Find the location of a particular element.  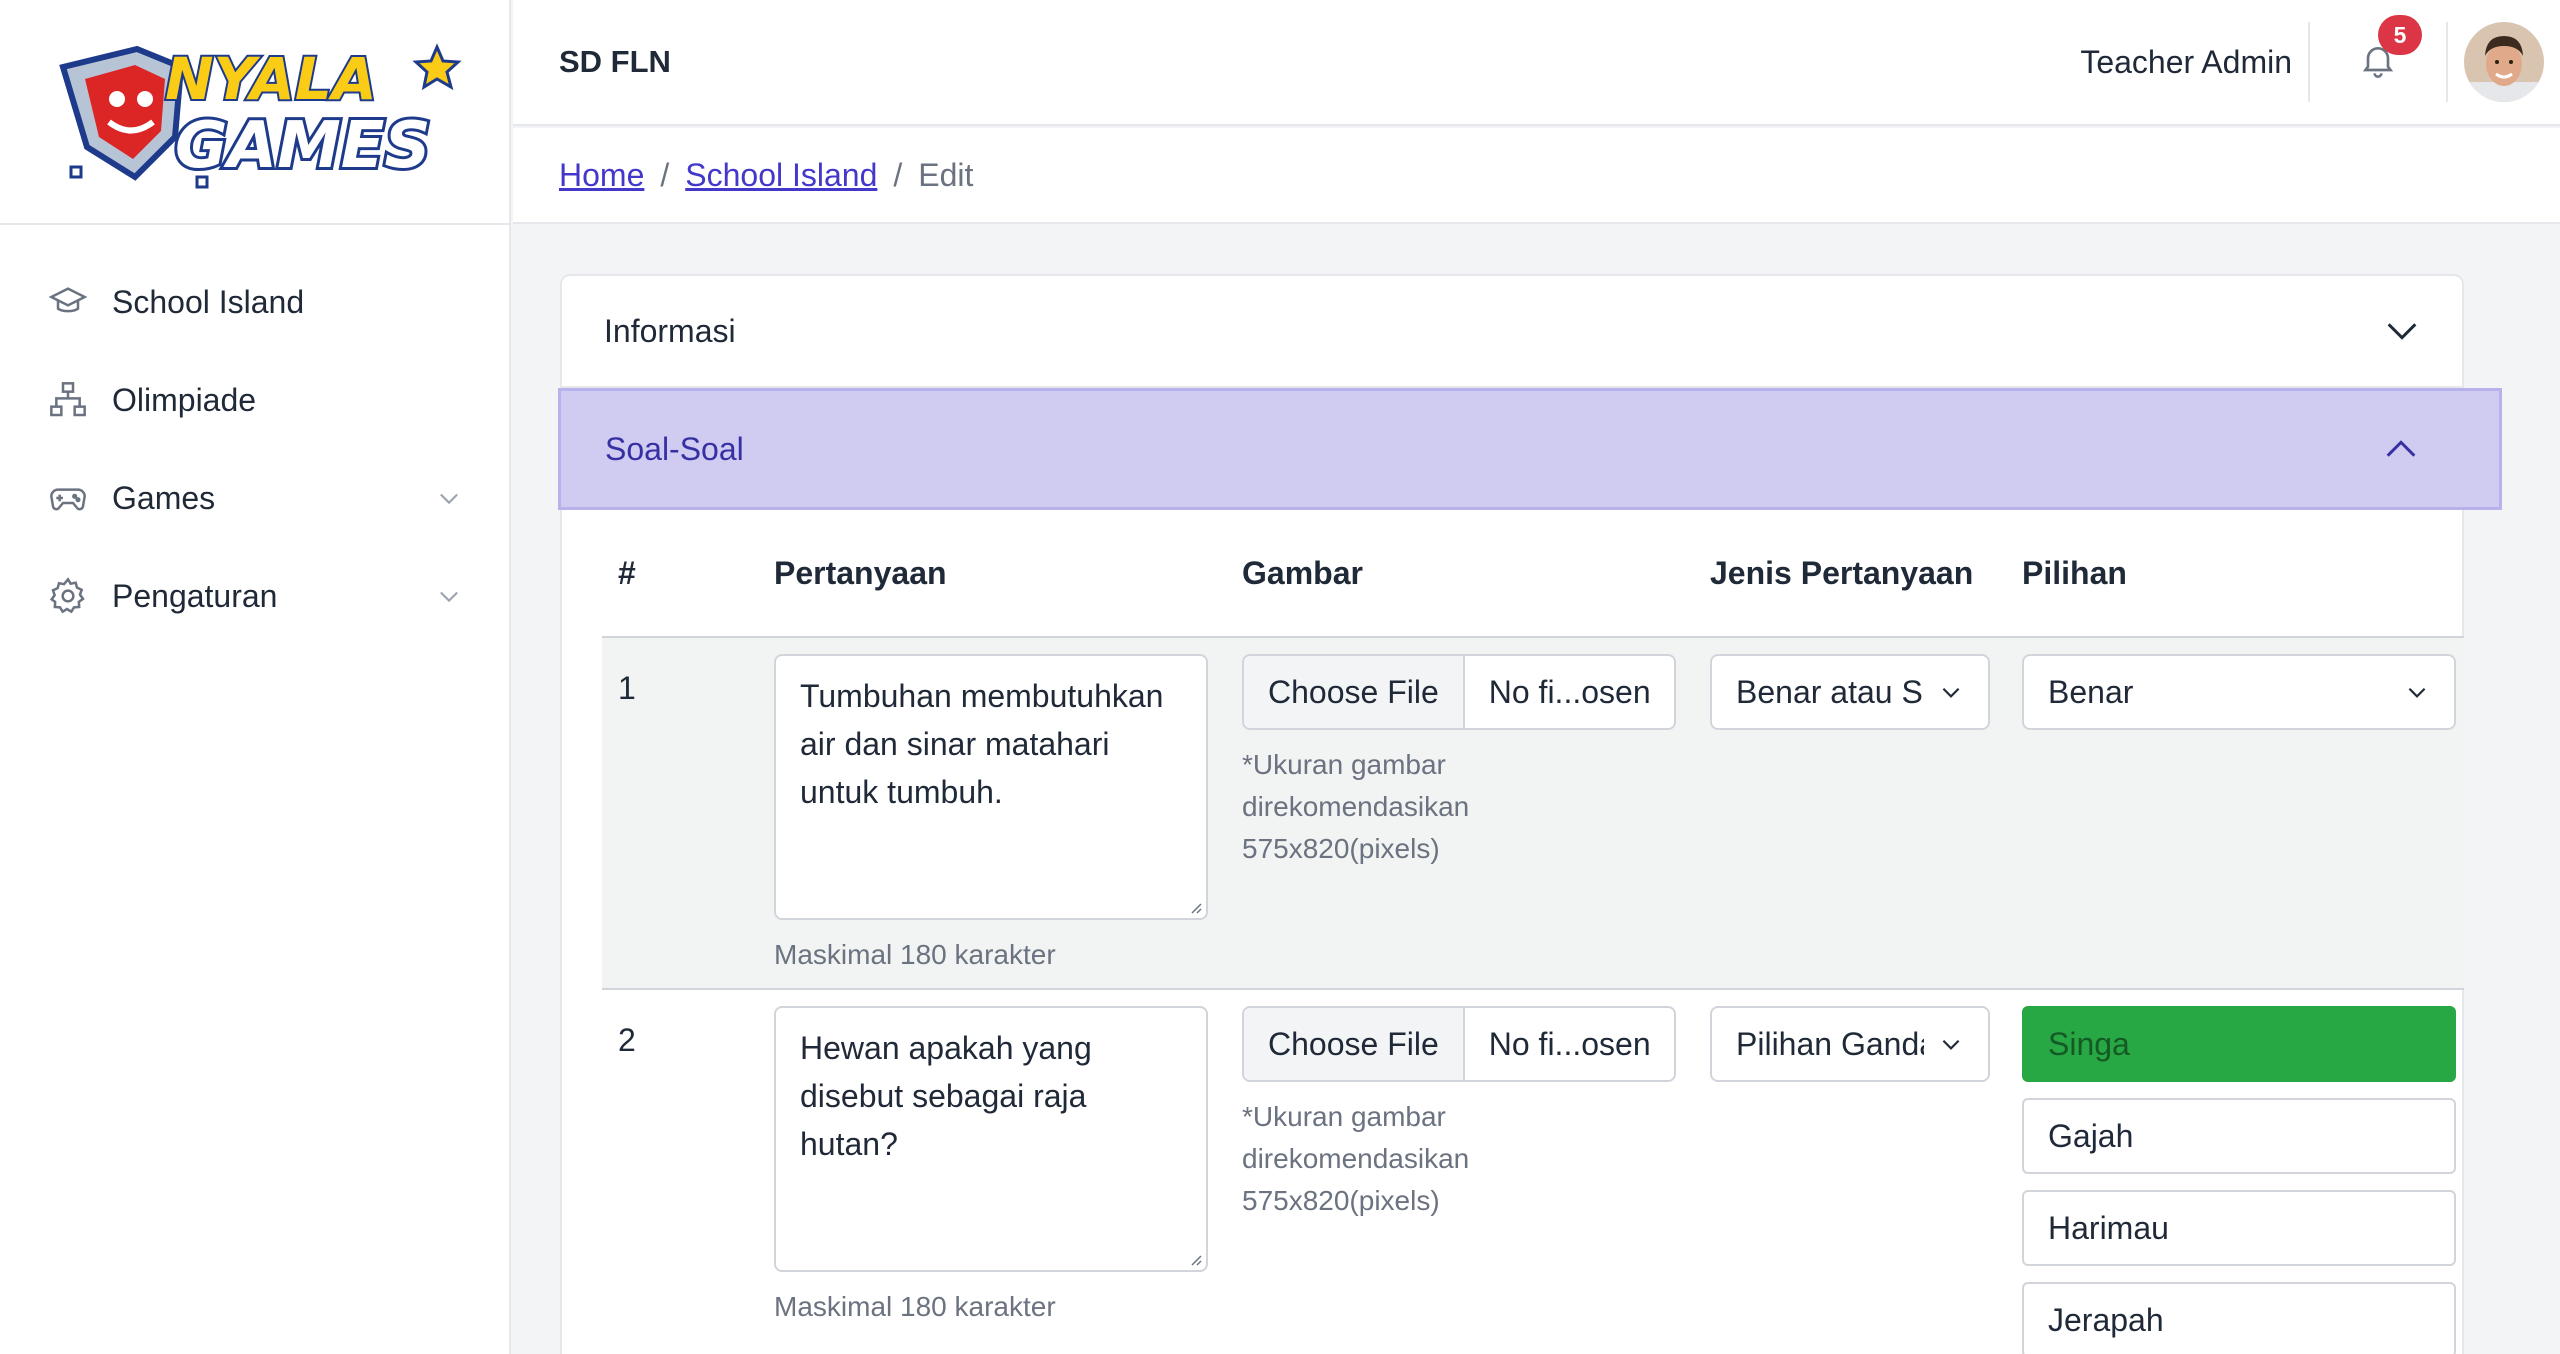

notification-badge: 5 is located at coordinates (2400, 35).